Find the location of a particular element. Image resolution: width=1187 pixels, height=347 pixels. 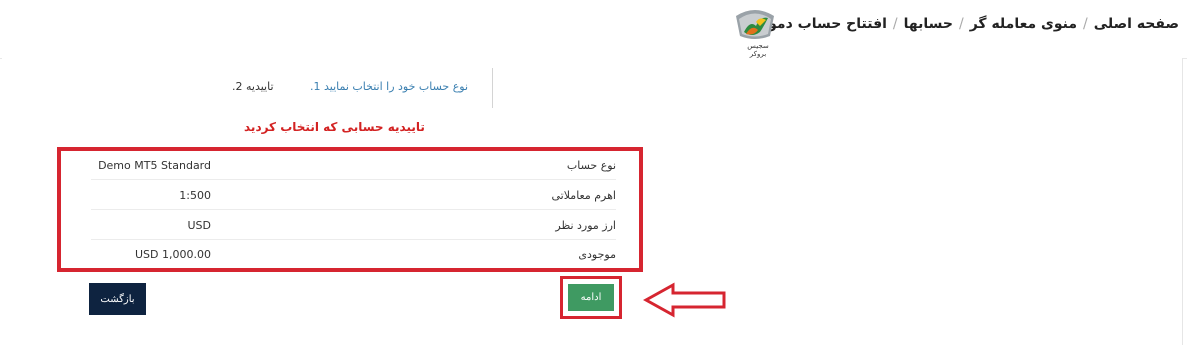

breadcrumb-accounts: حسابها is located at coordinates (928, 24).